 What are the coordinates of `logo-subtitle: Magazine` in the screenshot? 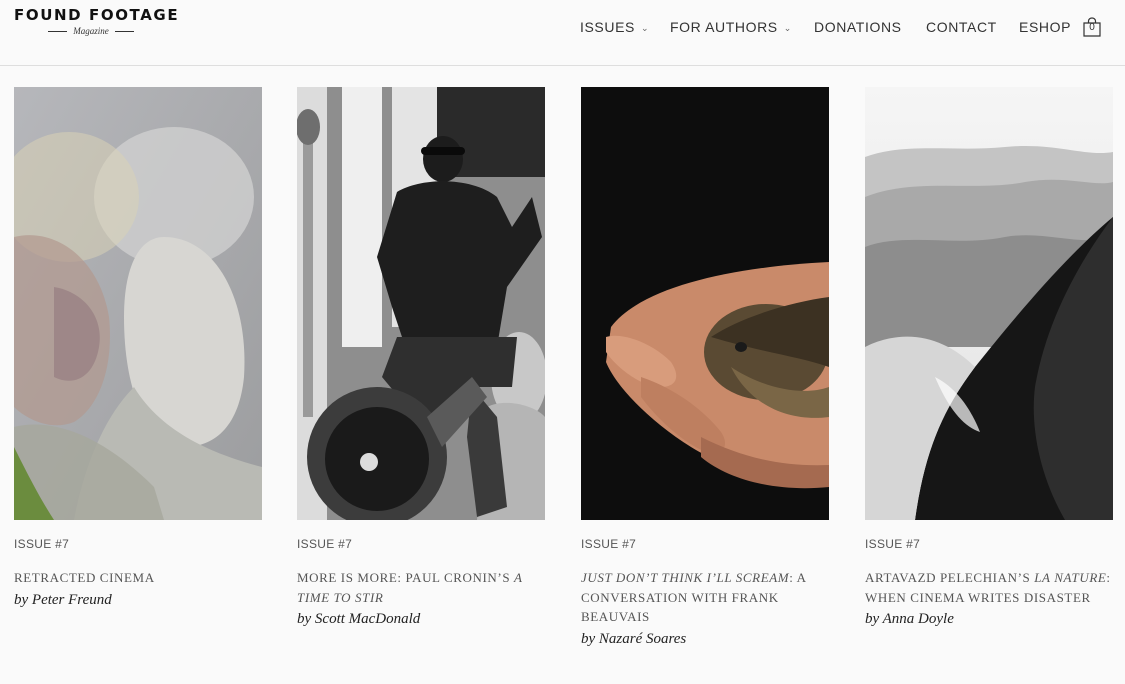 It's located at (91, 31).